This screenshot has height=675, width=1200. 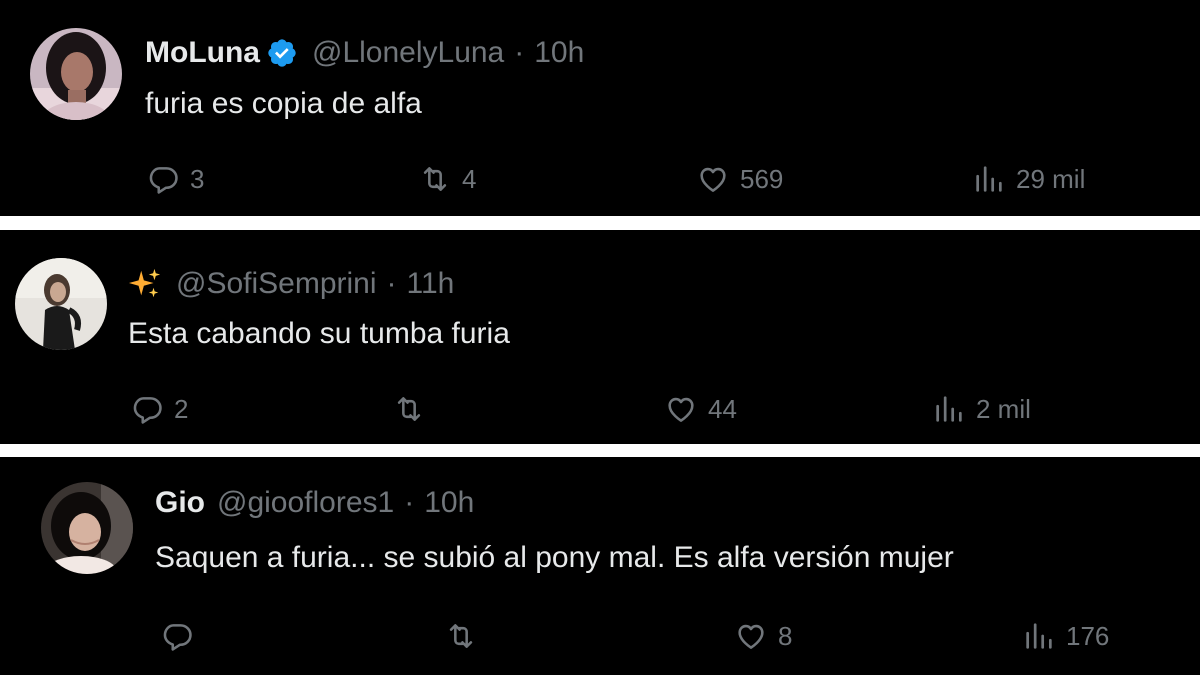 I want to click on user-handle: @SofiSemprini, so click(x=276, y=284).